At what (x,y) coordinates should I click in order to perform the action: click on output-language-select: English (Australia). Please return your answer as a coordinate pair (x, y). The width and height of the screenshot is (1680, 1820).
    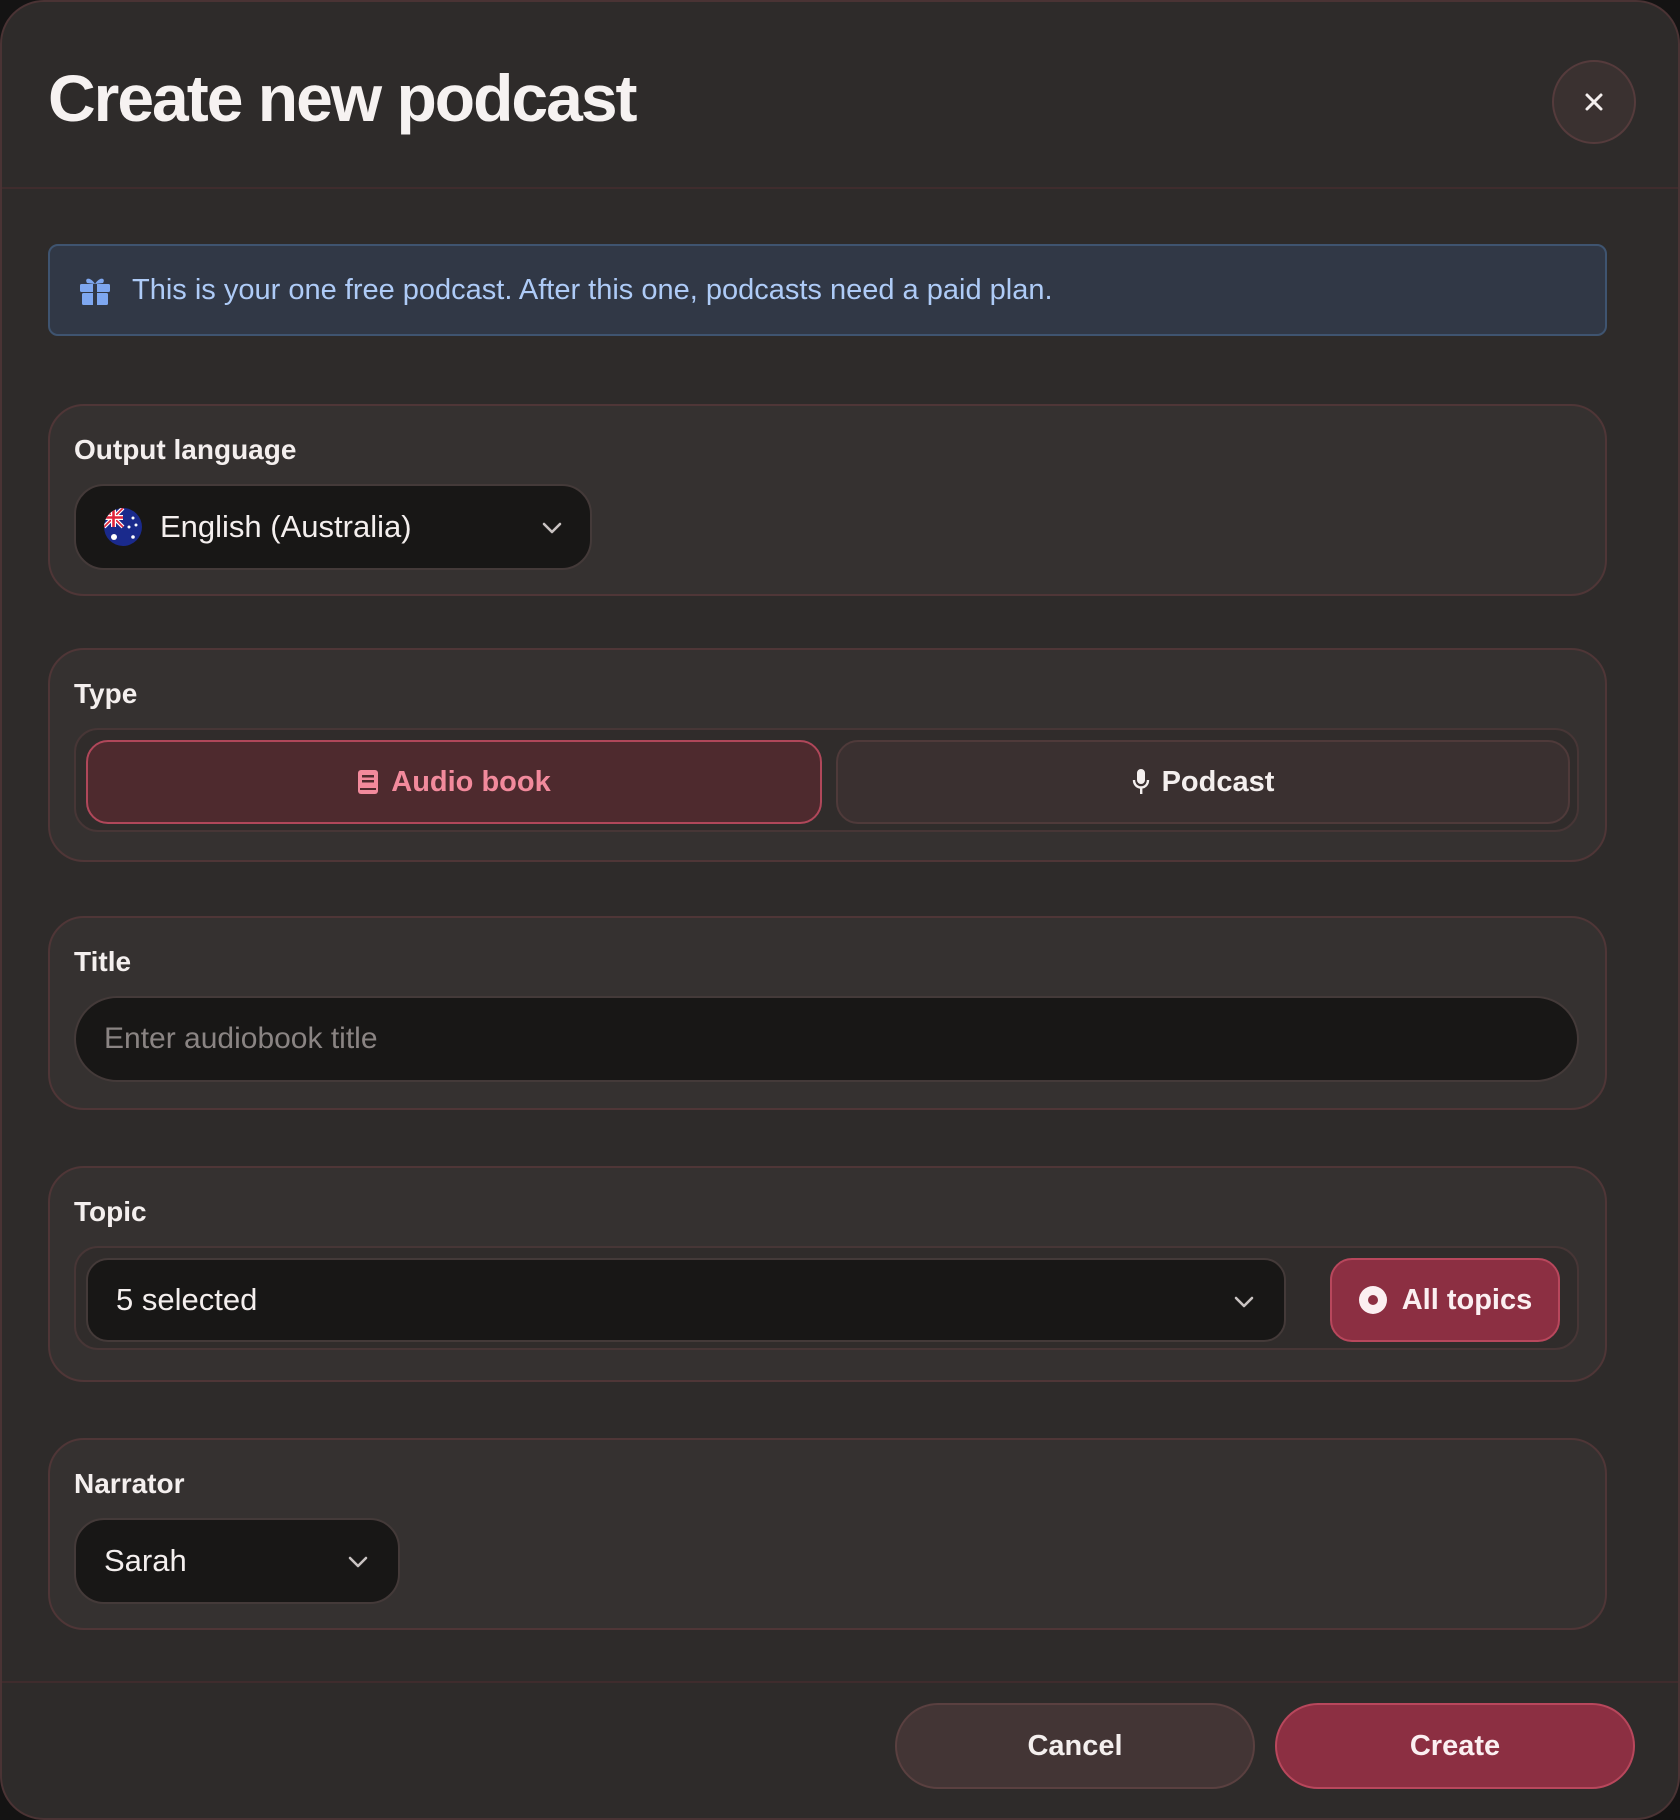
    Looking at the image, I should click on (333, 527).